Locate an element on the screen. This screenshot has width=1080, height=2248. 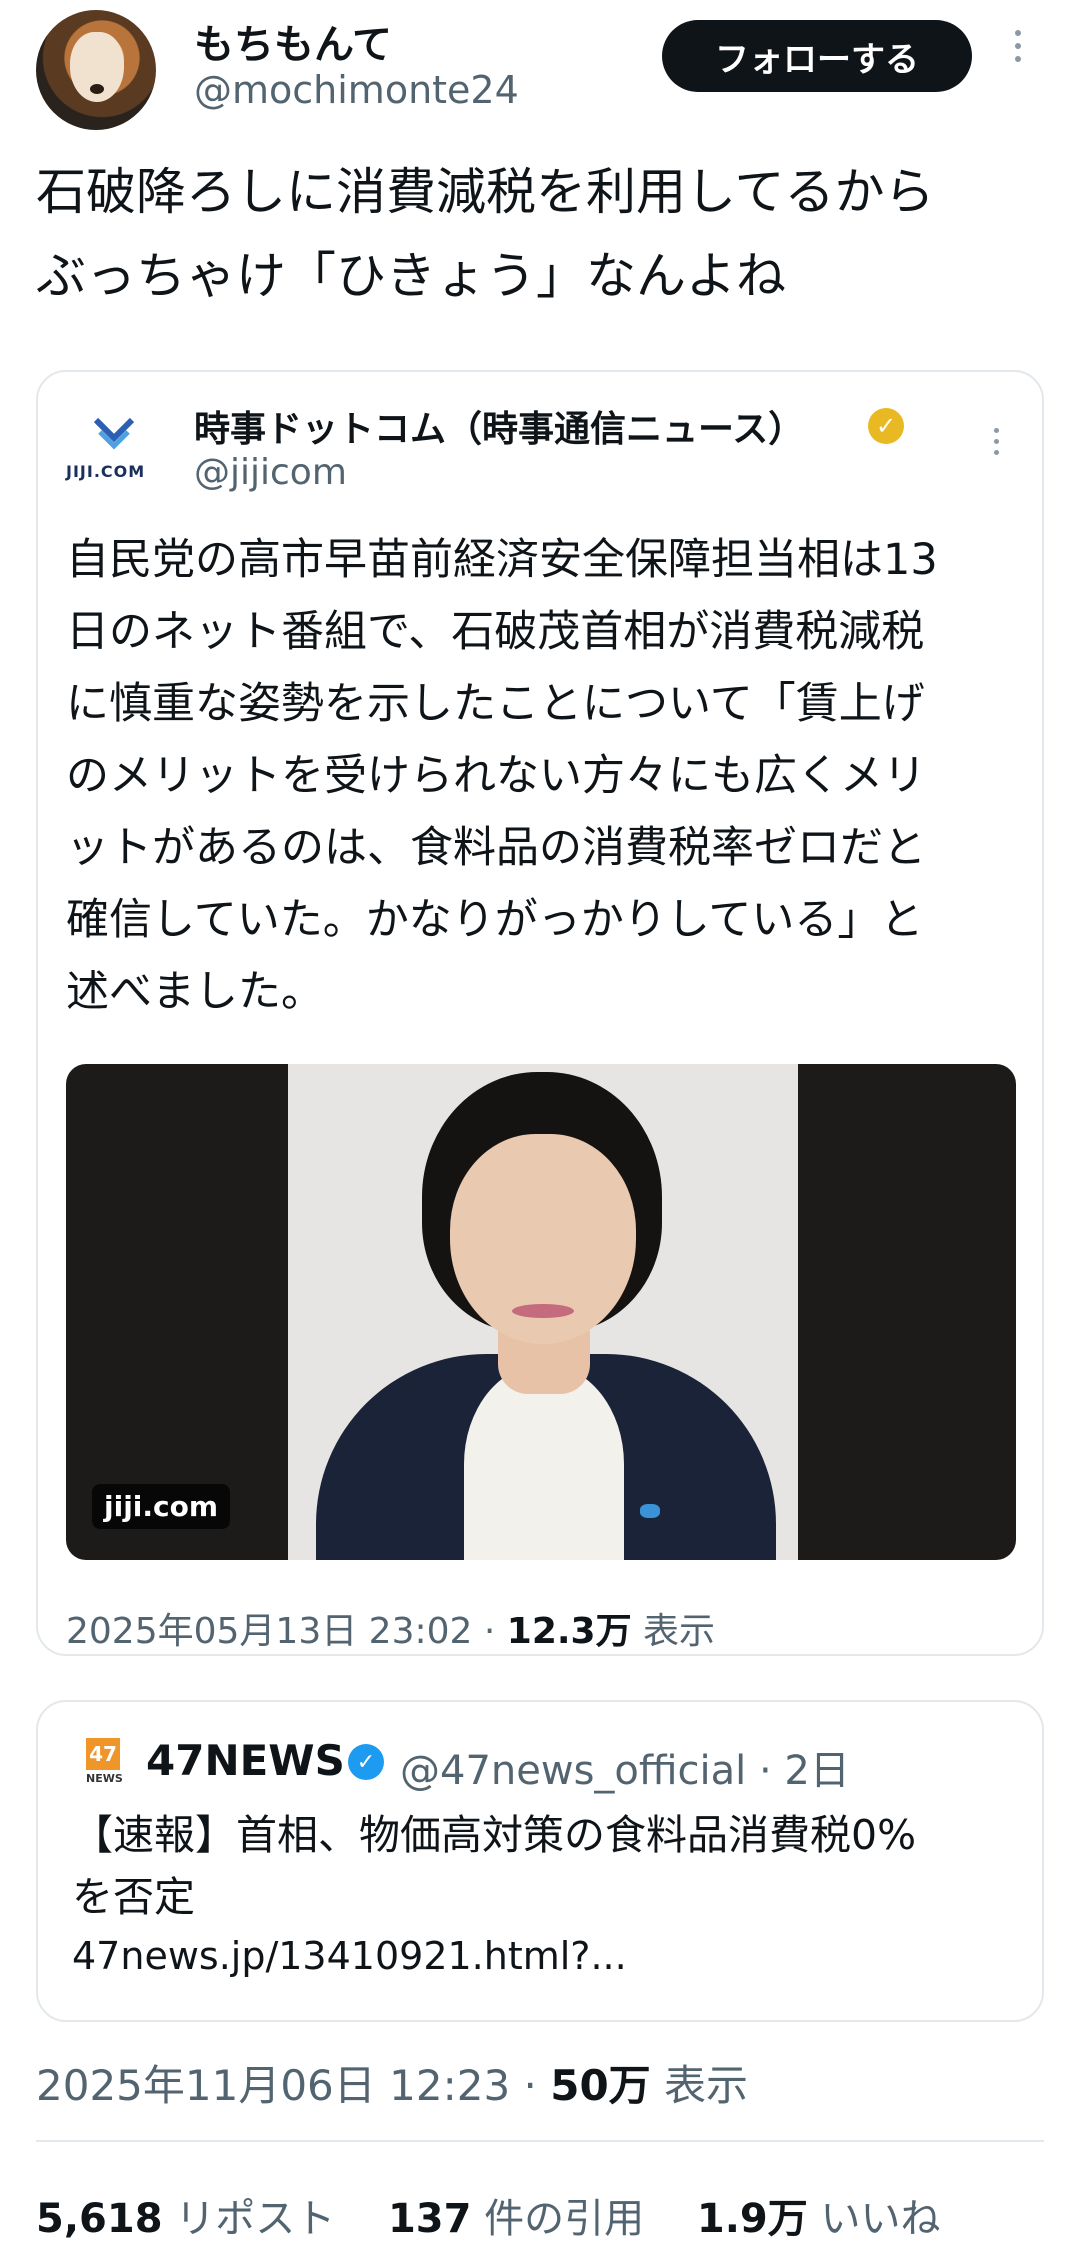
quotes-stat: 137 件の引用 is located at coordinates (516, 2219).